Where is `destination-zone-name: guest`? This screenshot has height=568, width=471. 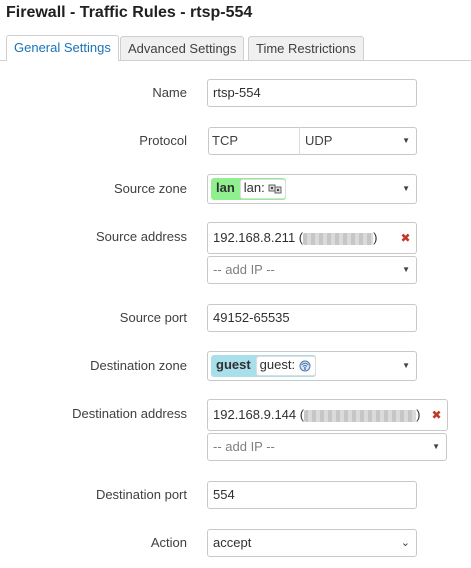
destination-zone-name: guest is located at coordinates (233, 364).